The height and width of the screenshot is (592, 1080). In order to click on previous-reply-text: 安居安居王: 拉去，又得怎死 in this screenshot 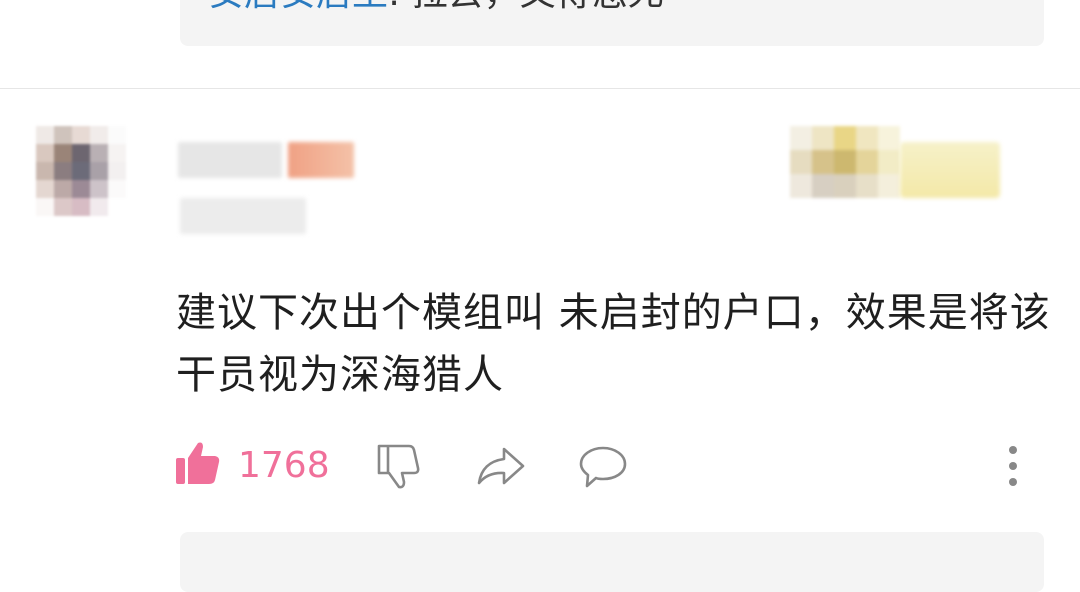, I will do `click(436, 8)`.